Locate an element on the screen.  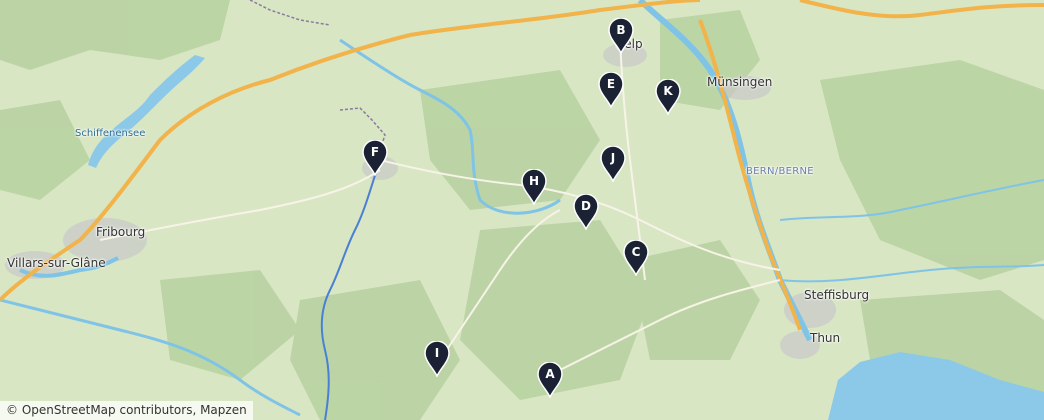
marker-label: A is located at coordinates (550, 374).